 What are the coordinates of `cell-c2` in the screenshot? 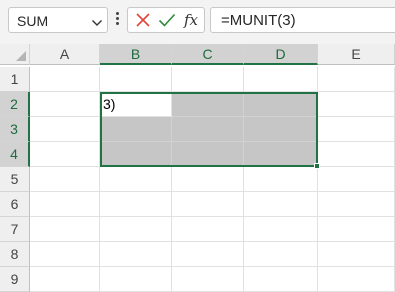 It's located at (208, 104).